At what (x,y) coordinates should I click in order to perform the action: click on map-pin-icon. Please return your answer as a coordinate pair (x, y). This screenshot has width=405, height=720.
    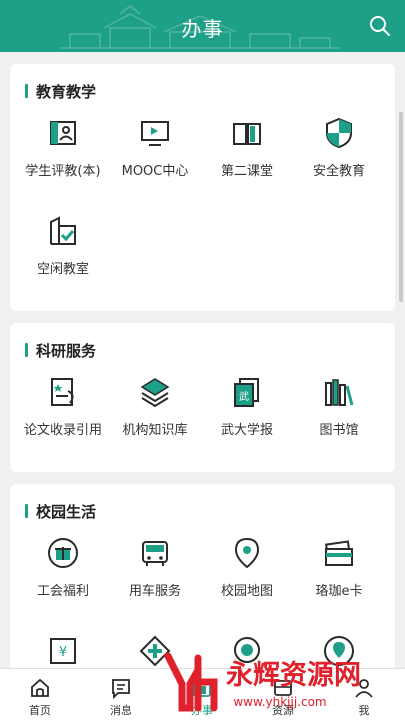
    Looking at the image, I should click on (247, 553).